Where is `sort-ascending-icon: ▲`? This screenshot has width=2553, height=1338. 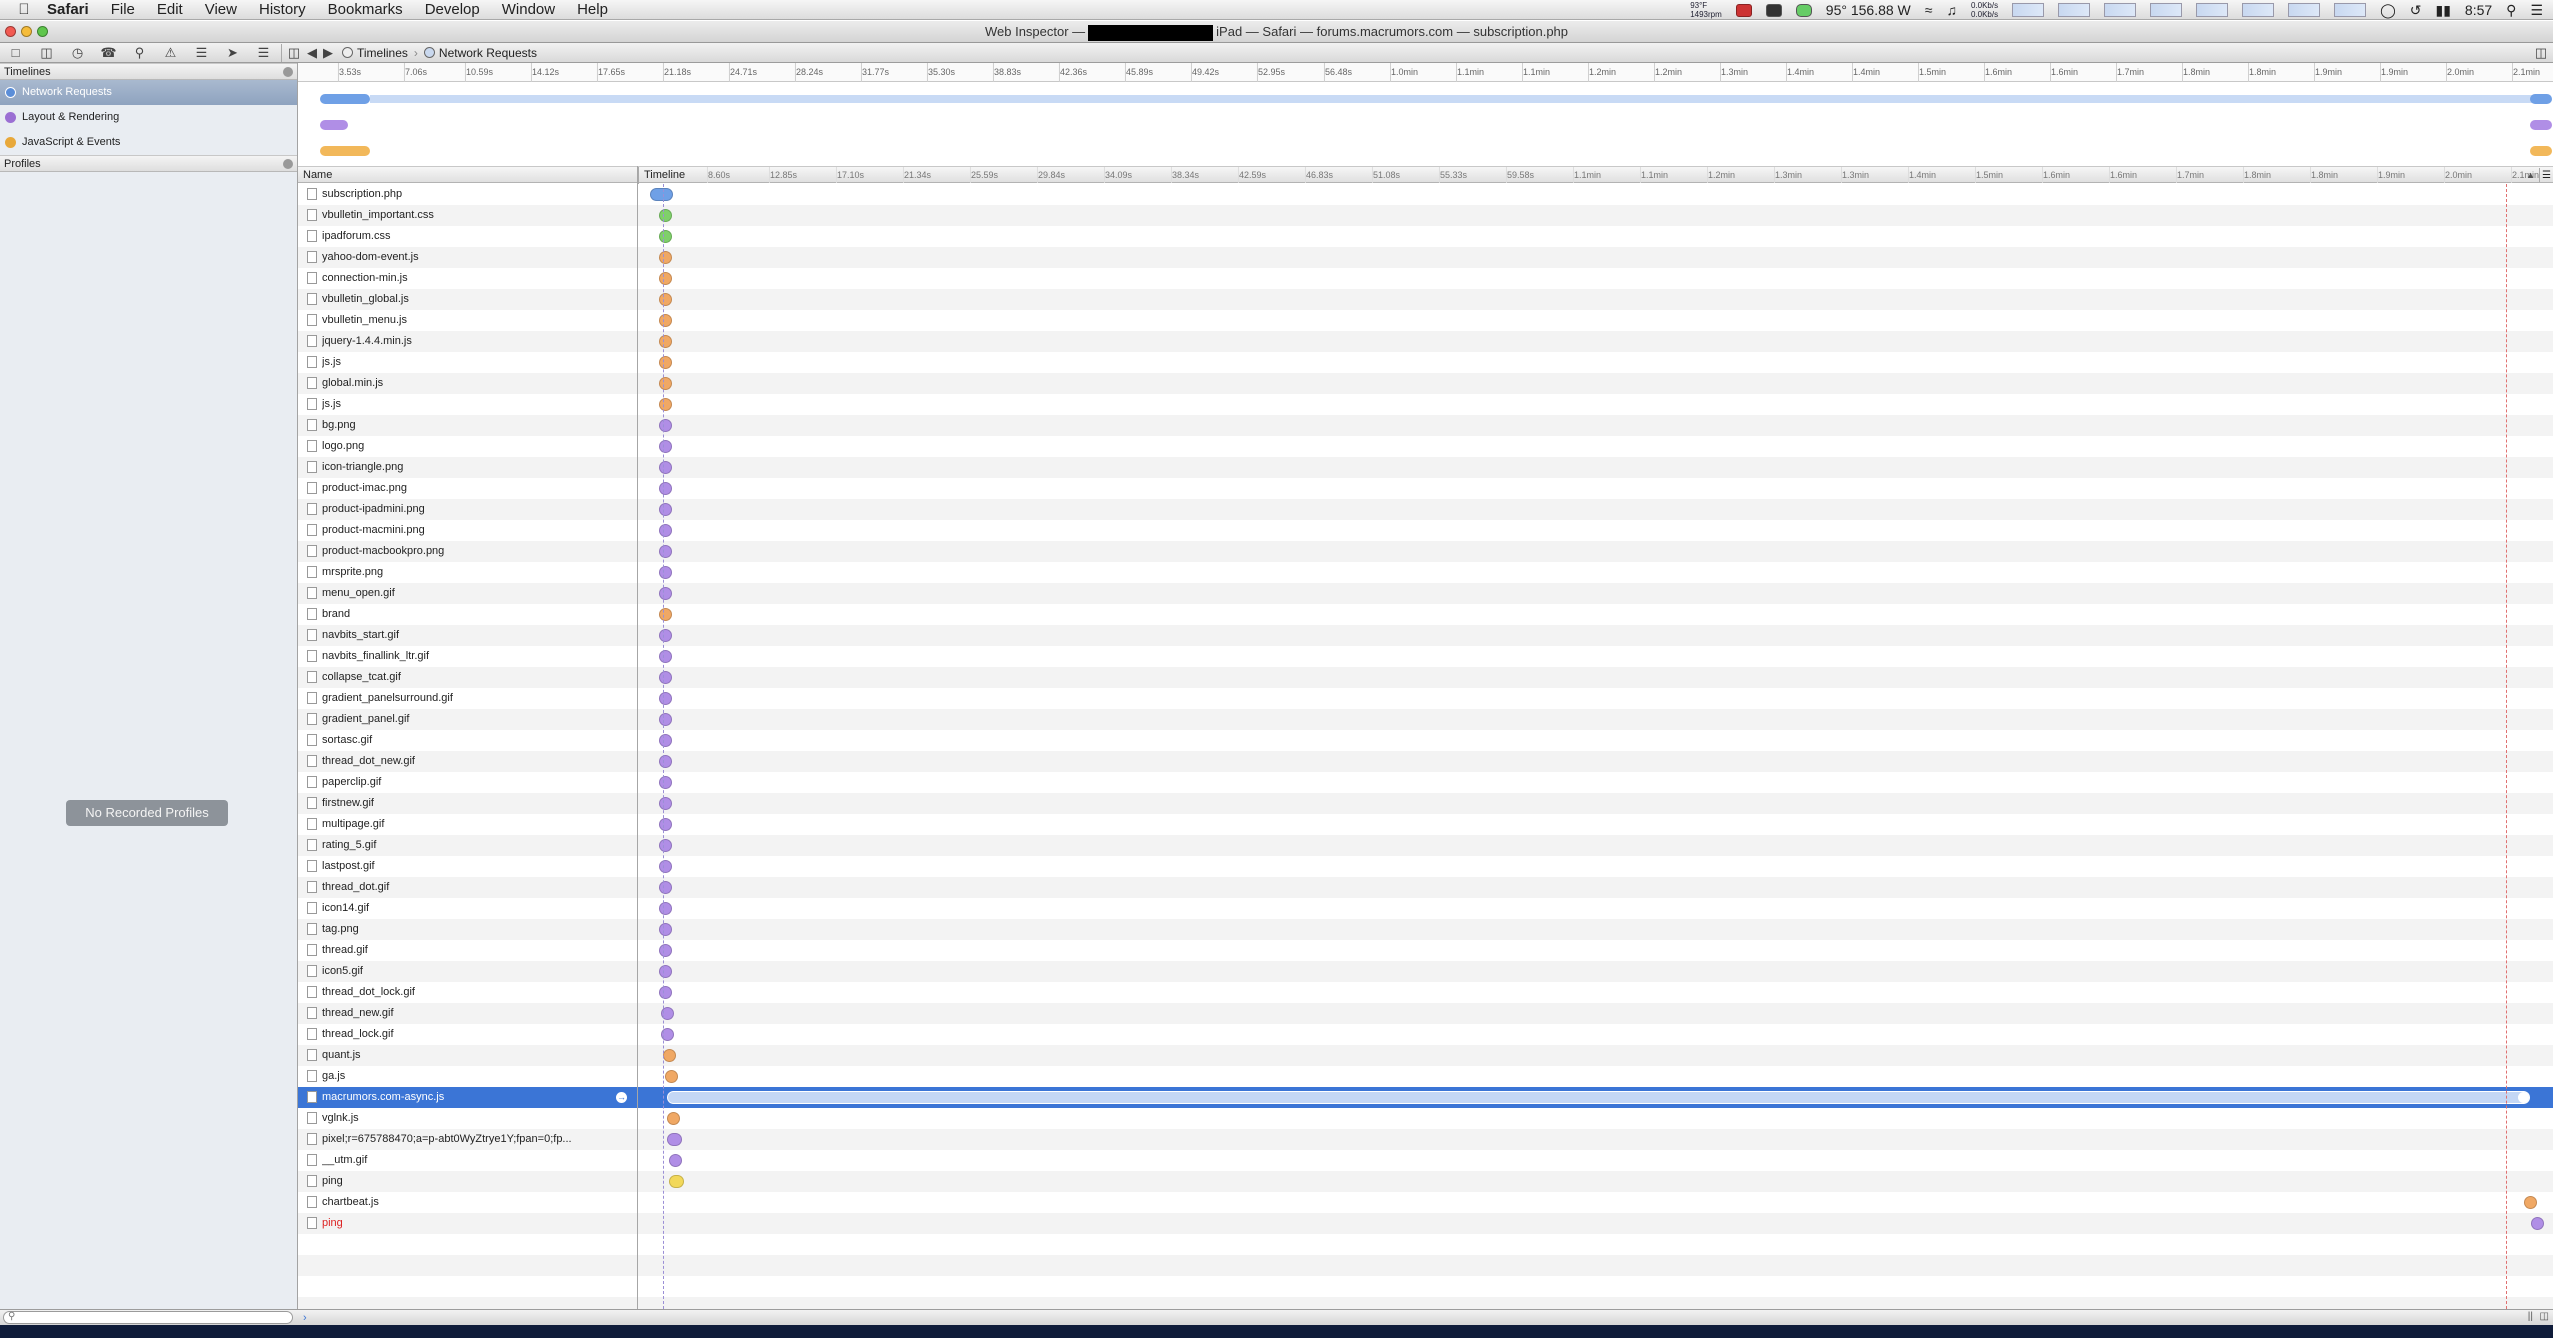 sort-ascending-icon: ▲ is located at coordinates (2530, 175).